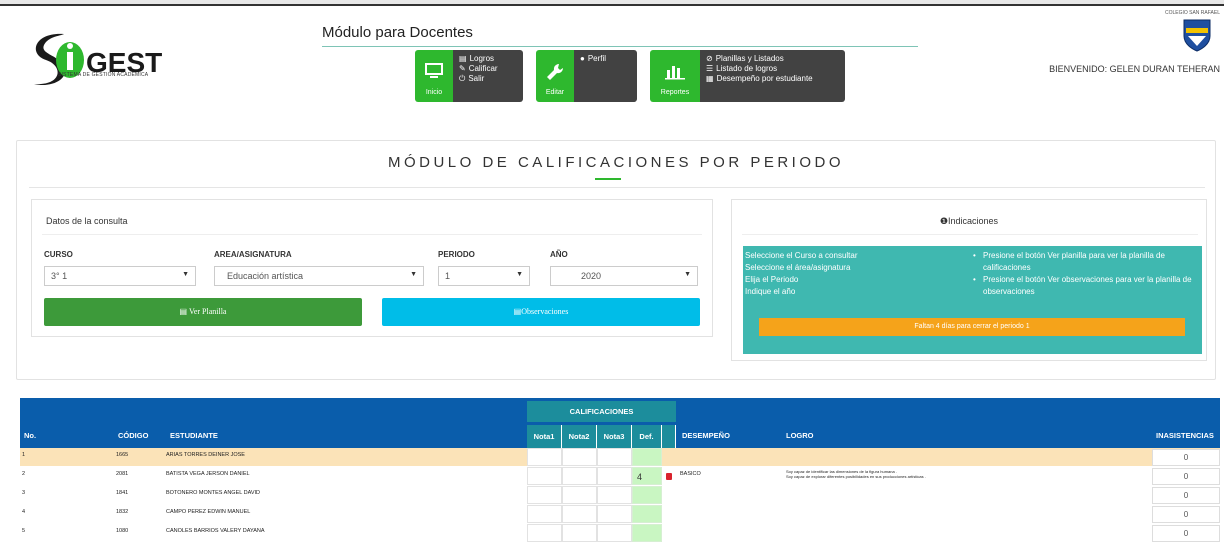  What do you see at coordinates (608, 179) in the screenshot?
I see `title-accent` at bounding box center [608, 179].